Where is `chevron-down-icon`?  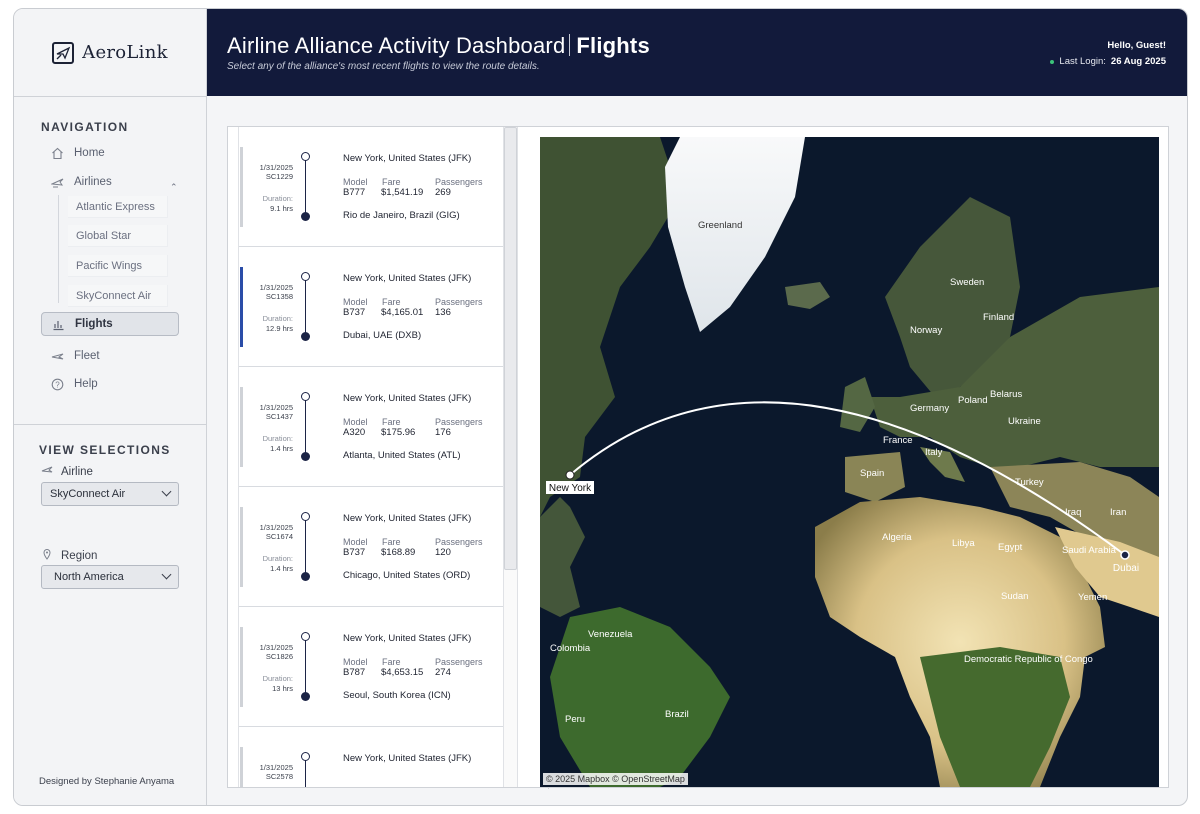 chevron-down-icon is located at coordinates (166, 574).